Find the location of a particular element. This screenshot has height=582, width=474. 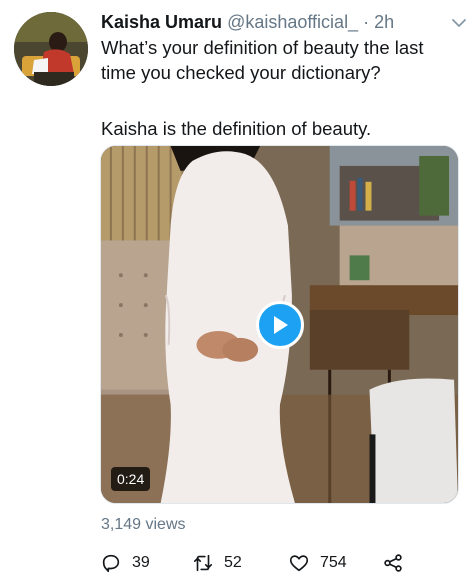

play-button is located at coordinates (280, 325).